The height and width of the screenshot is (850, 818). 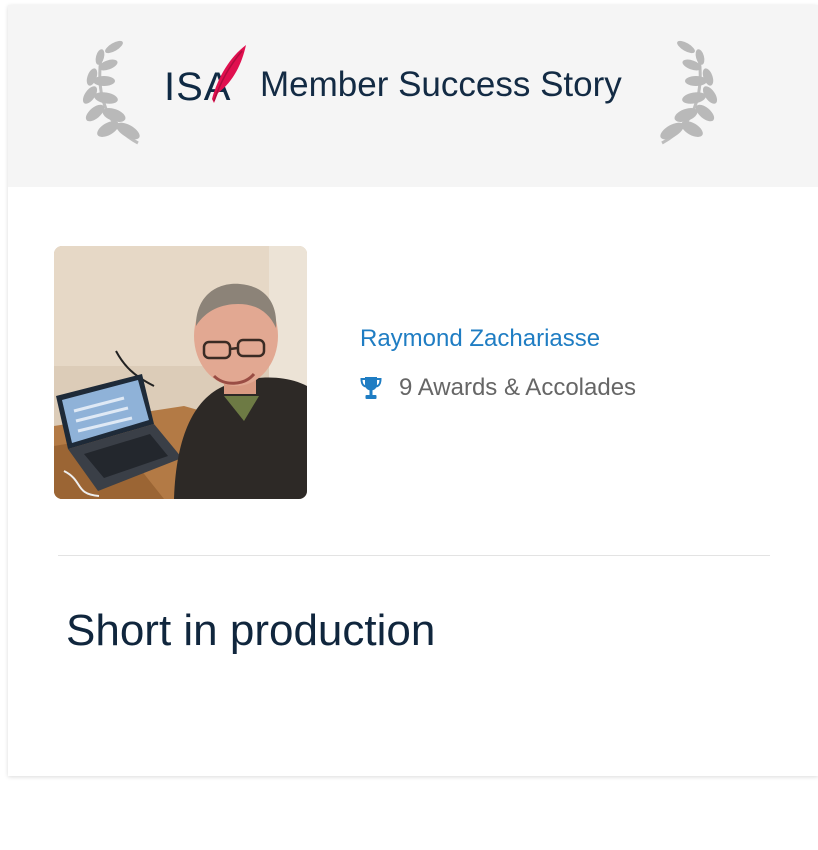 I want to click on banner-title: Member Success Story, so click(x=441, y=84).